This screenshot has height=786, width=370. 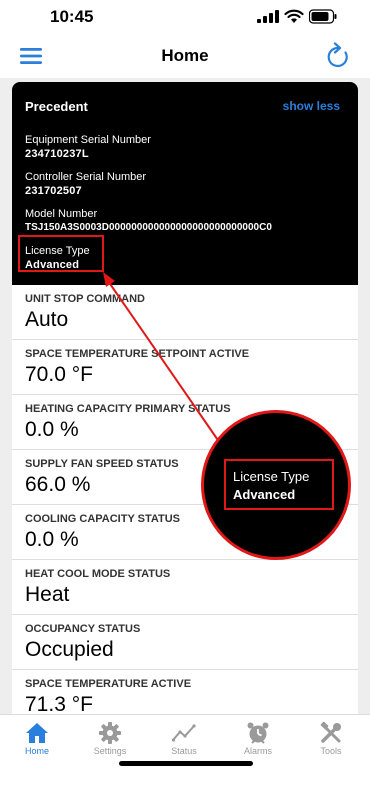 I want to click on gear-icon, so click(x=110, y=733).